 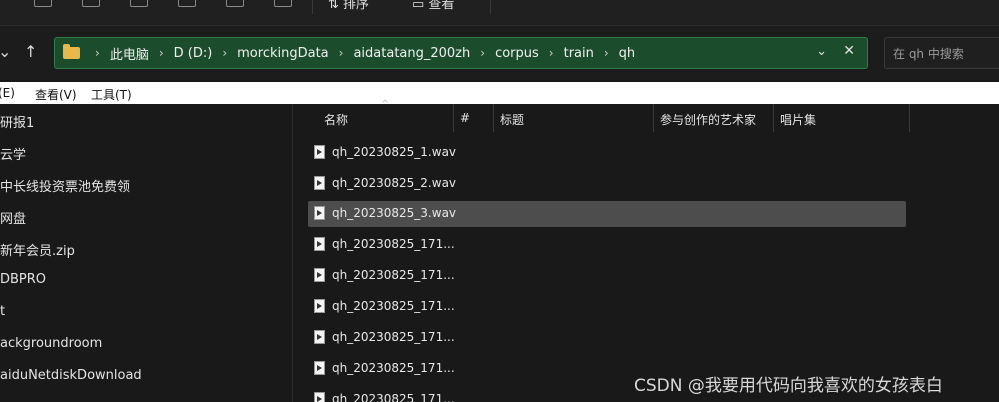 What do you see at coordinates (17, 121) in the screenshot?
I see `nav-item: 研报1` at bounding box center [17, 121].